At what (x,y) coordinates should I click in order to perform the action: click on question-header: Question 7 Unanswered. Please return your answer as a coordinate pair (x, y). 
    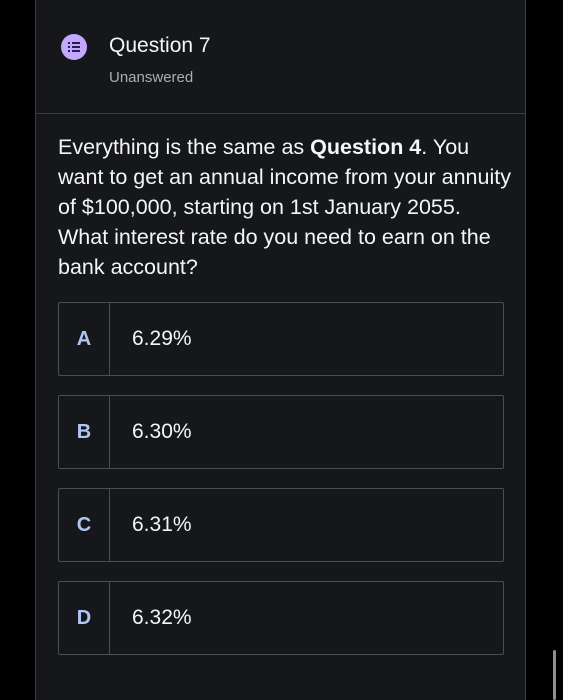
    Looking at the image, I should click on (280, 57).